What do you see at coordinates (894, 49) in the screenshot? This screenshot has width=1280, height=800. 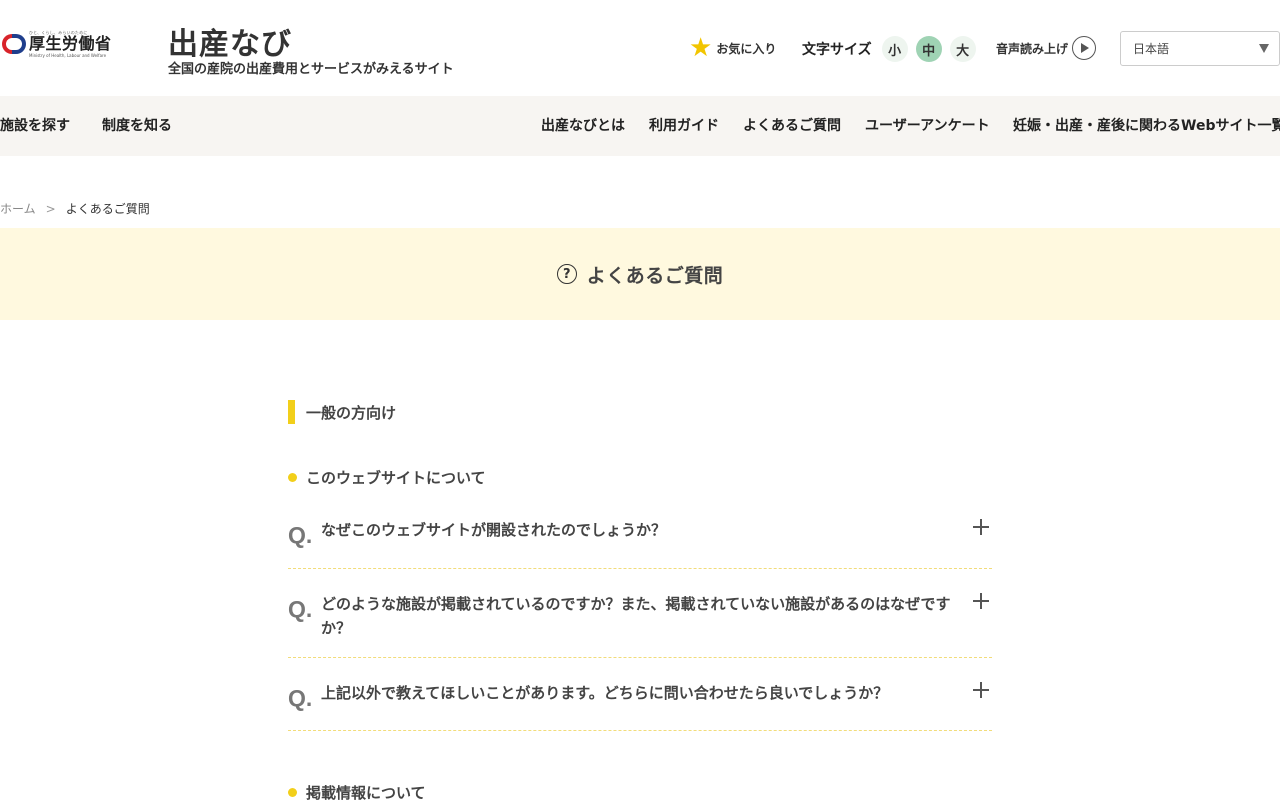 I see `text-size-small-button: 小` at bounding box center [894, 49].